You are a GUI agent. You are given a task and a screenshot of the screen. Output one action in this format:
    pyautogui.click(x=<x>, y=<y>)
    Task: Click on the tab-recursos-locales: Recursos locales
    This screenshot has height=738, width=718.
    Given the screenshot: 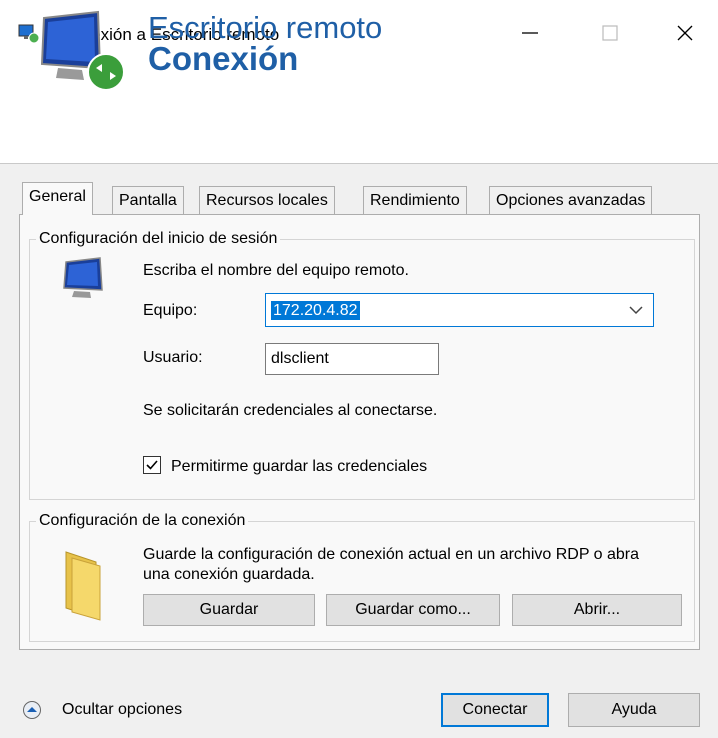 What is the action you would take?
    pyautogui.click(x=267, y=200)
    